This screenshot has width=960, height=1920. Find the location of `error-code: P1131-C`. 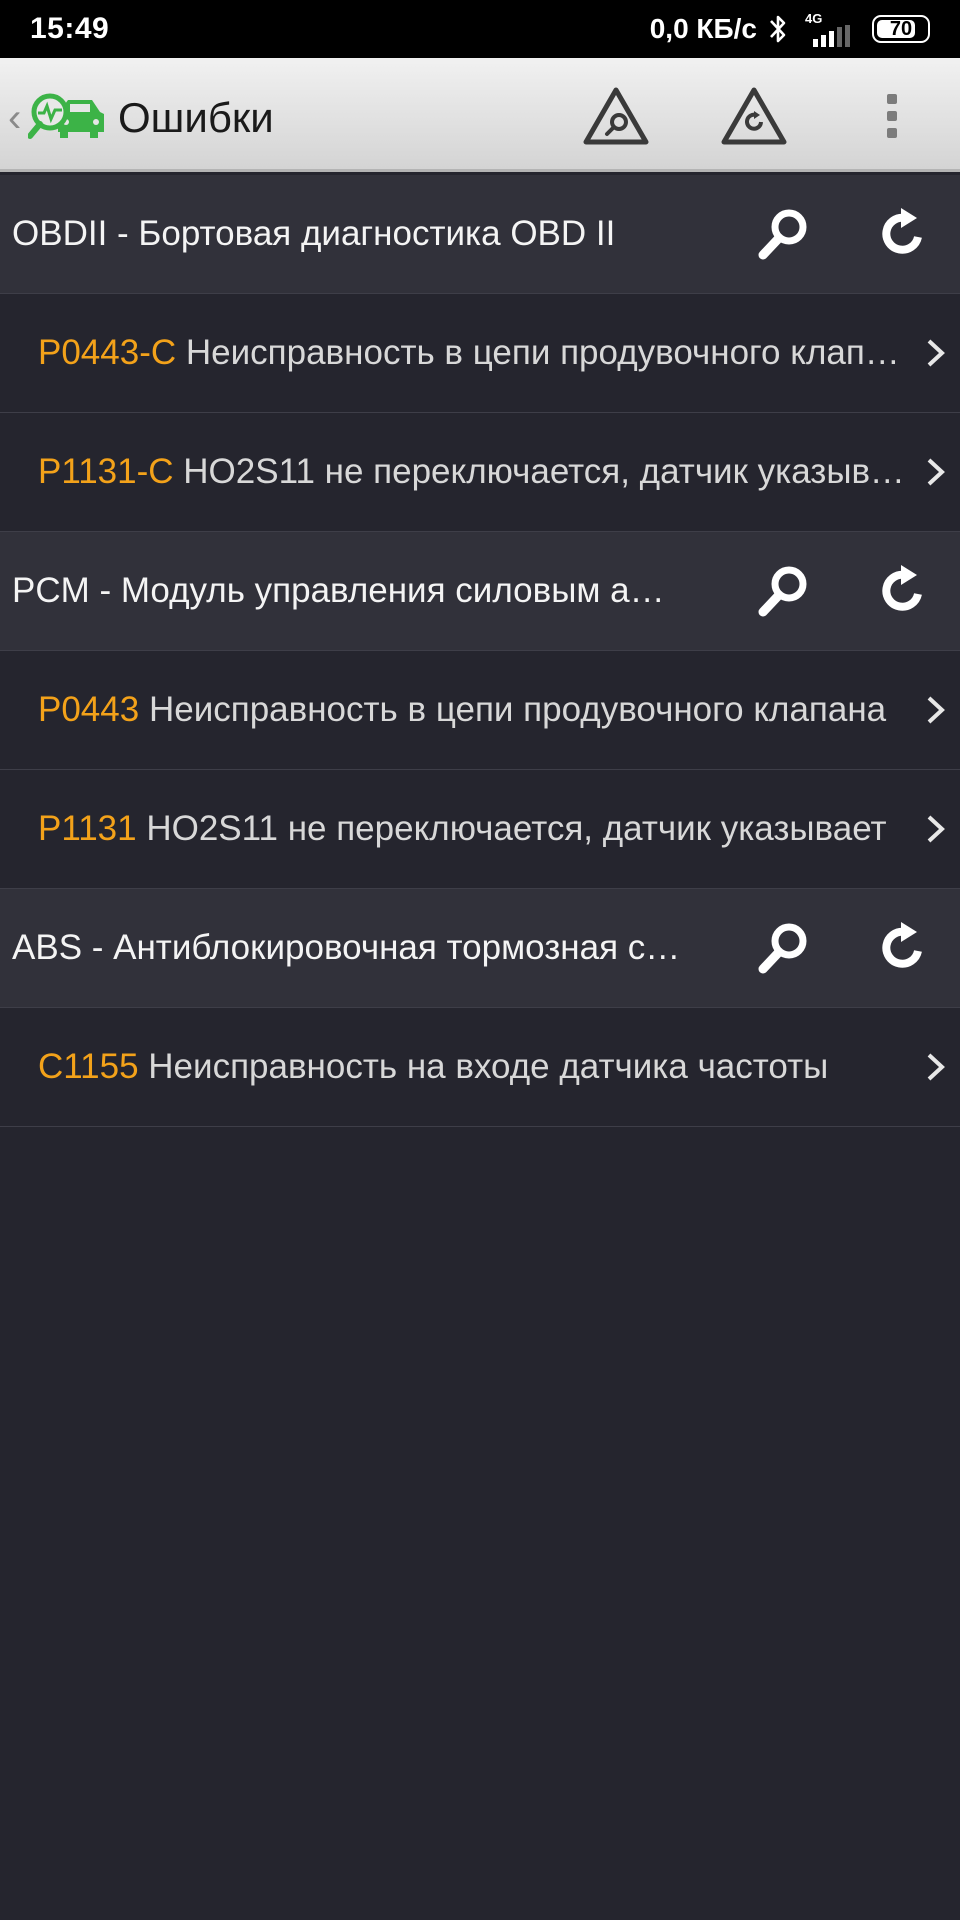

error-code: P1131-C is located at coordinates (106, 471).